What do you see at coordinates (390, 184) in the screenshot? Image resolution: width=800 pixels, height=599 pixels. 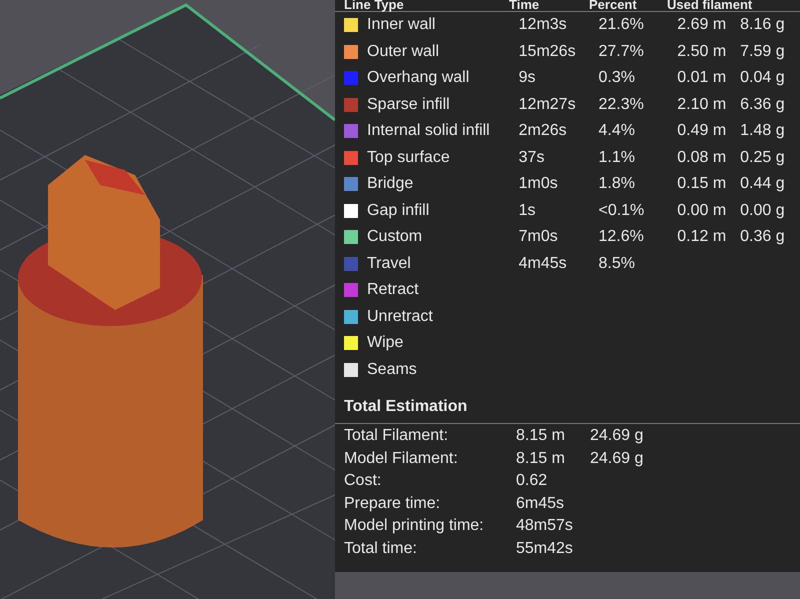 I see `line-type-label: Bridge` at bounding box center [390, 184].